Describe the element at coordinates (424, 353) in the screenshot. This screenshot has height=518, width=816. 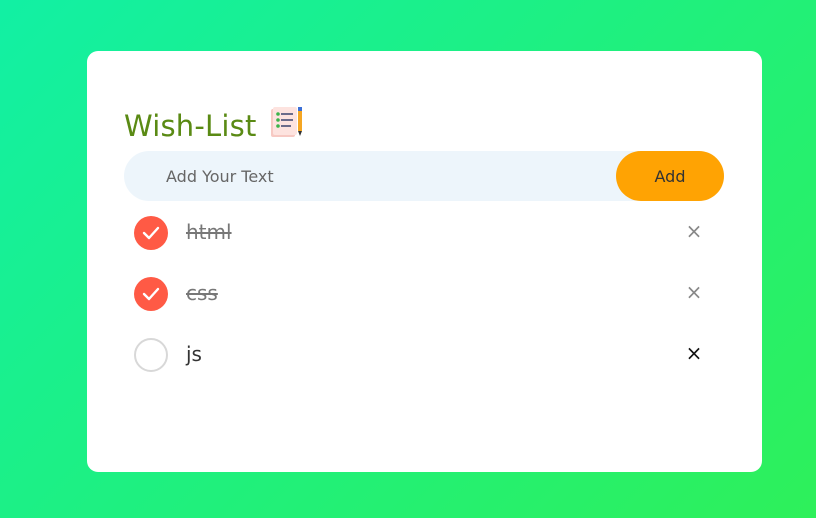
I see `list-item: js ×` at that location.